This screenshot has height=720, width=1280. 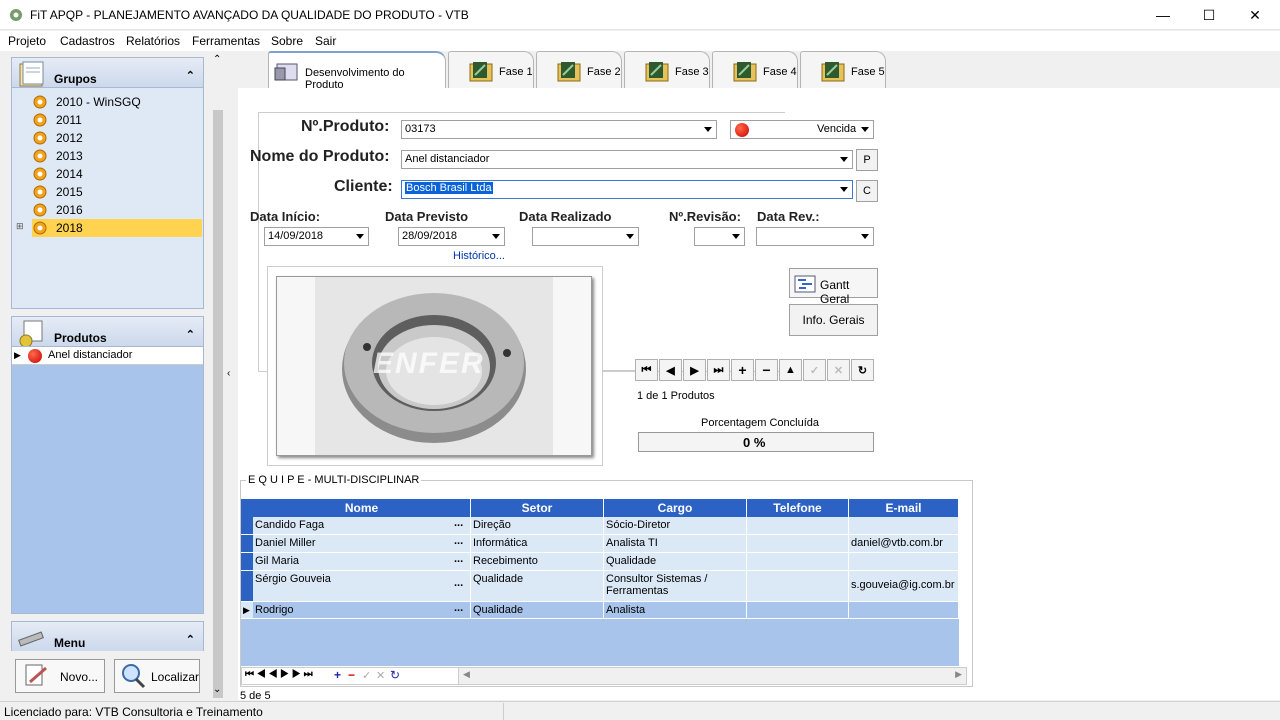 What do you see at coordinates (362, 610) in the screenshot?
I see `cell-nome: Rodrigo` at bounding box center [362, 610].